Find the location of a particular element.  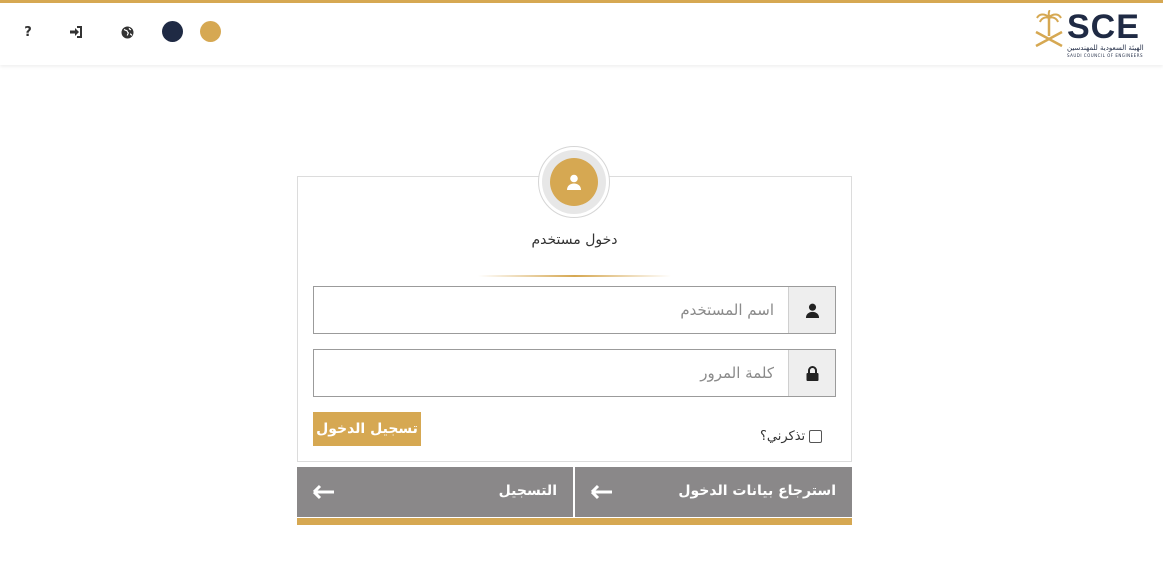

lock-icon is located at coordinates (812, 373).